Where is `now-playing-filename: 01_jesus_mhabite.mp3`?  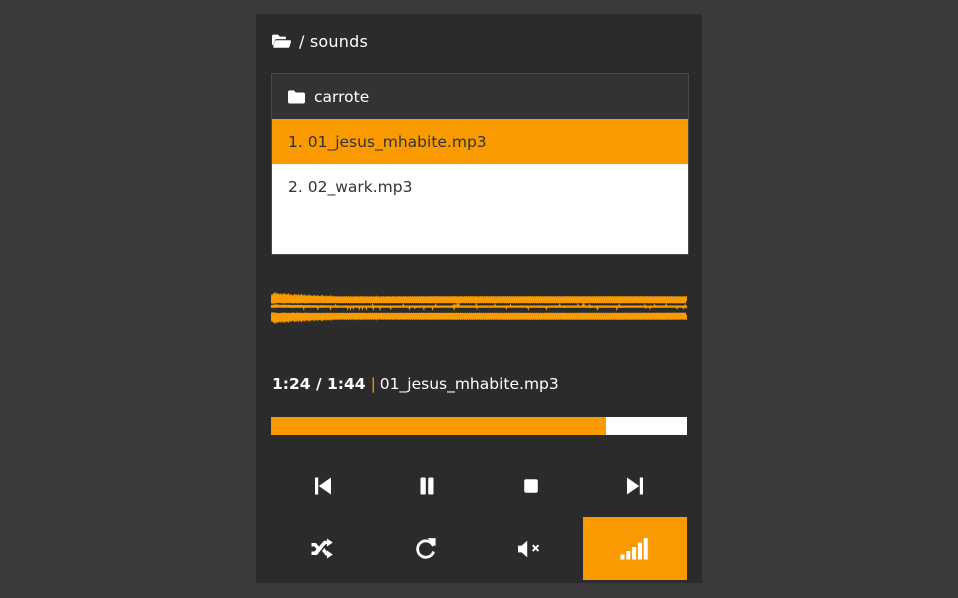 now-playing-filename: 01_jesus_mhabite.mp3 is located at coordinates (469, 384).